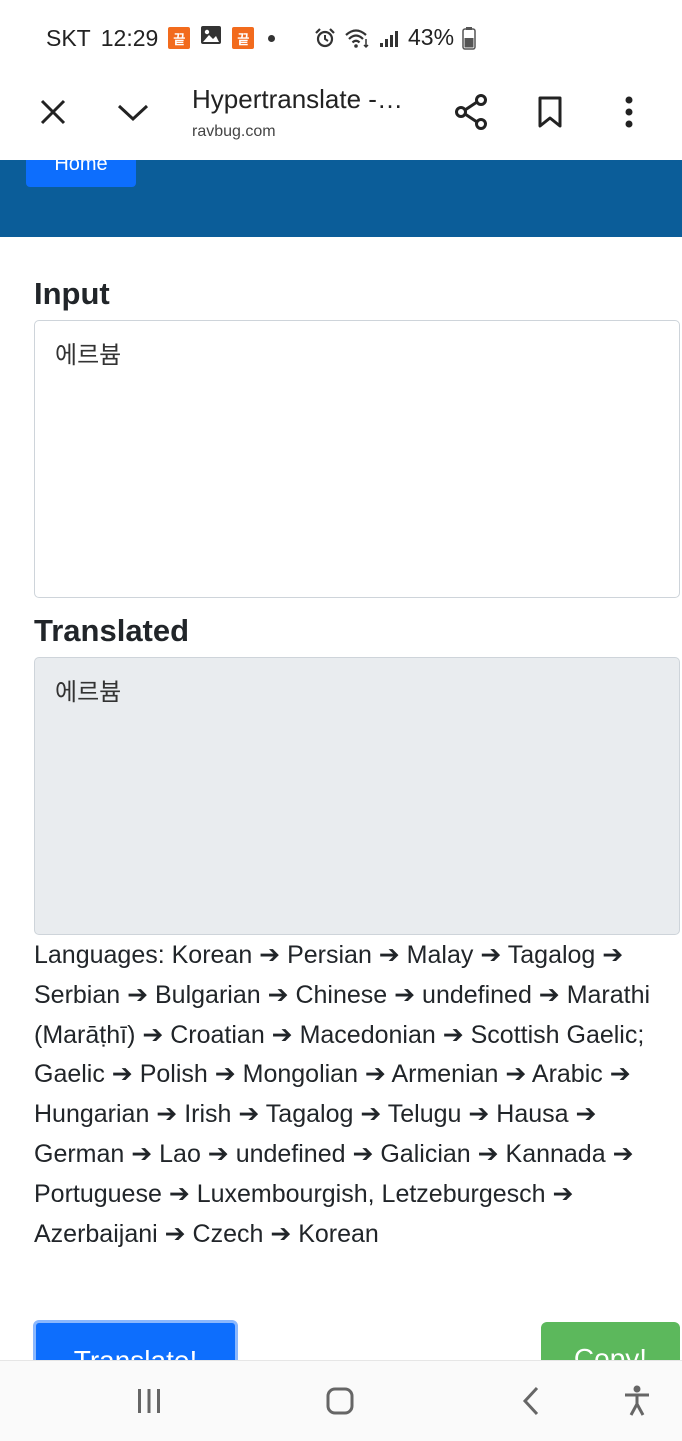 Image resolution: width=682 pixels, height=1441 pixels. I want to click on more-vert-icon, so click(629, 112).